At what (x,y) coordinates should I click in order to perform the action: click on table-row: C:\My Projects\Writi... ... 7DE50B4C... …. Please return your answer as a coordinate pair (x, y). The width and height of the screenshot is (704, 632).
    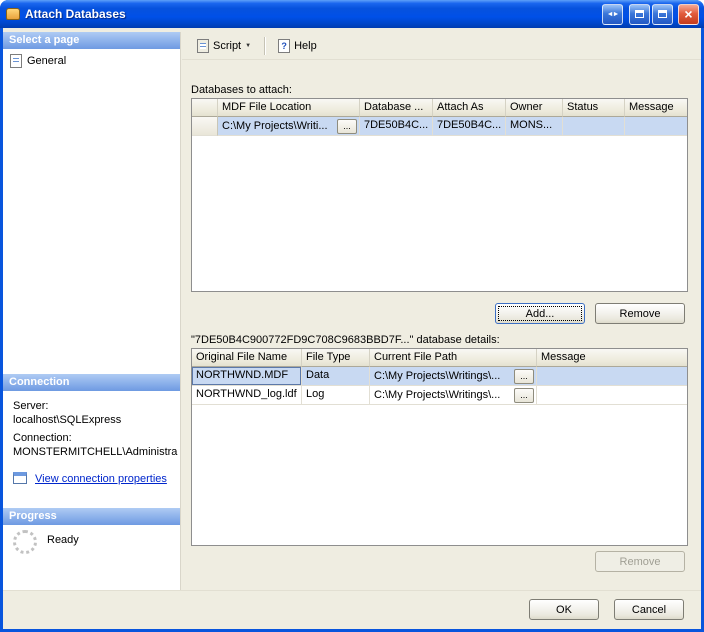
    Looking at the image, I should click on (439, 126).